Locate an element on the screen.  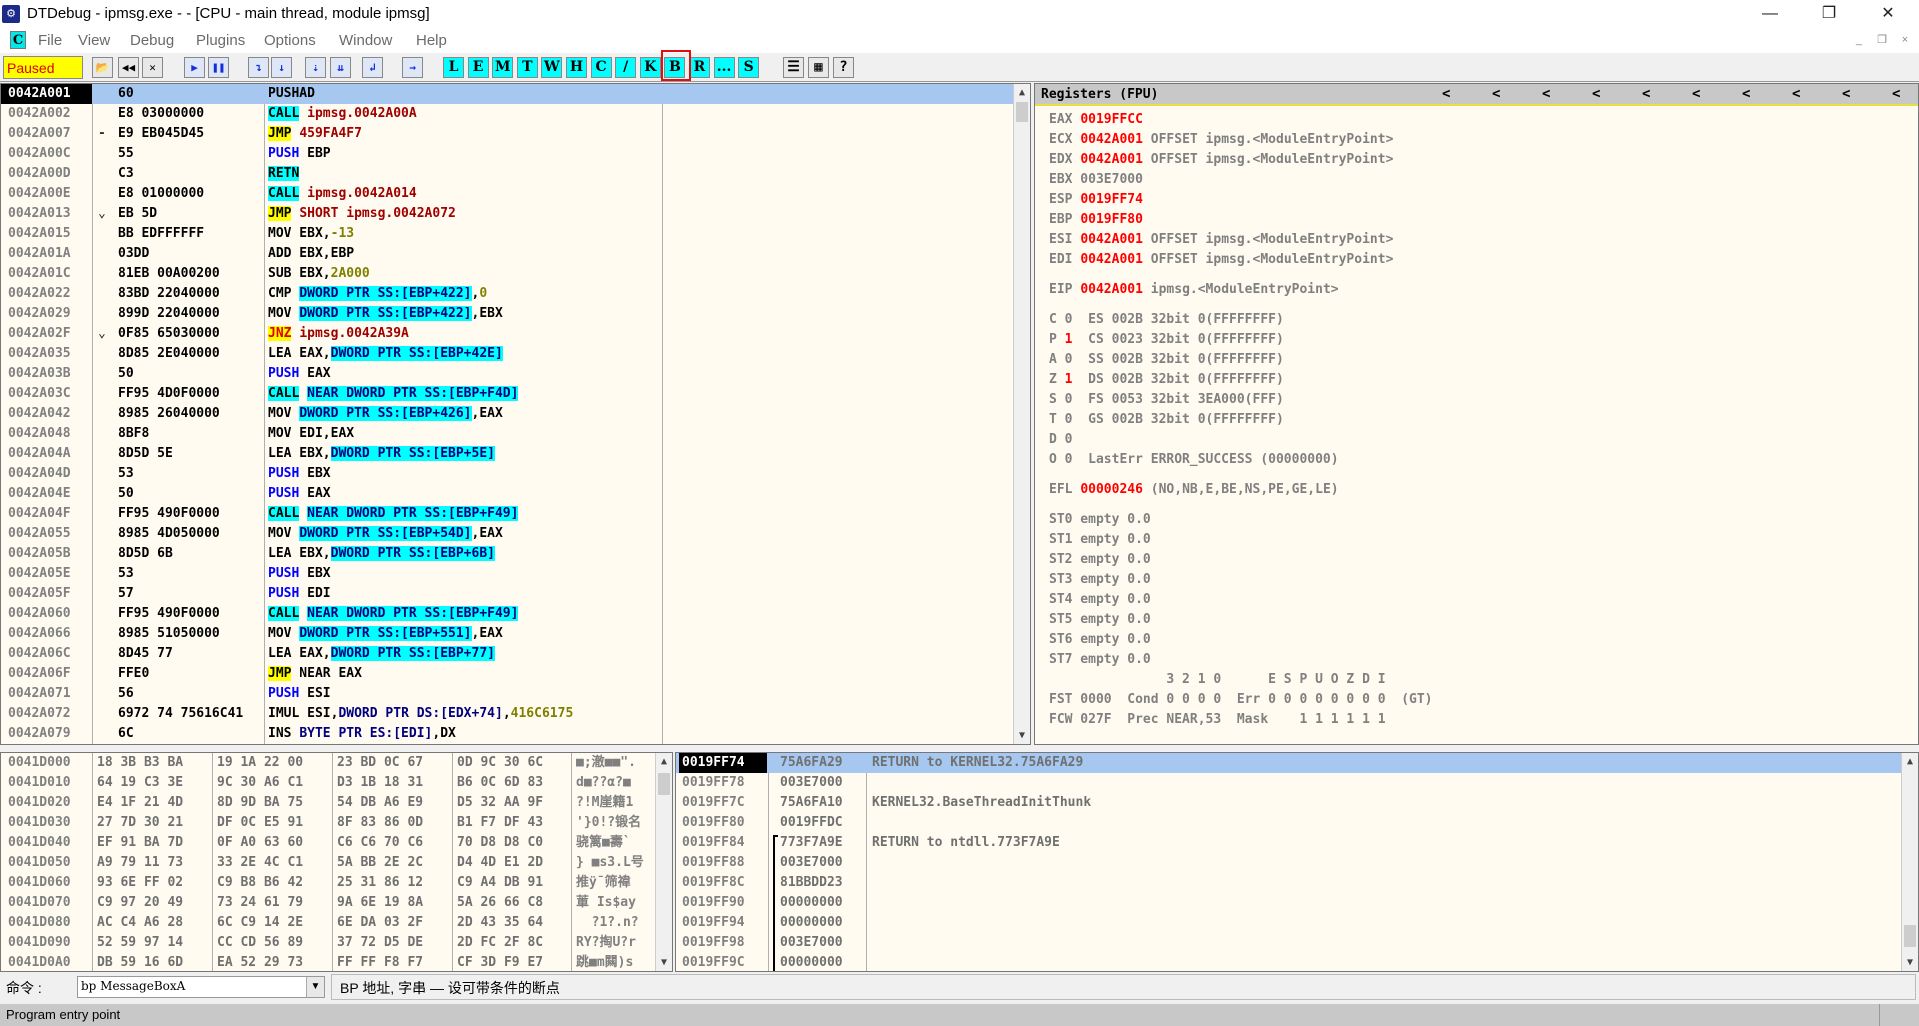
disasm-row: 0042A013 ⌄ EB 5D JMP SHORT ipmsg.0042A072 is located at coordinates (507, 214).